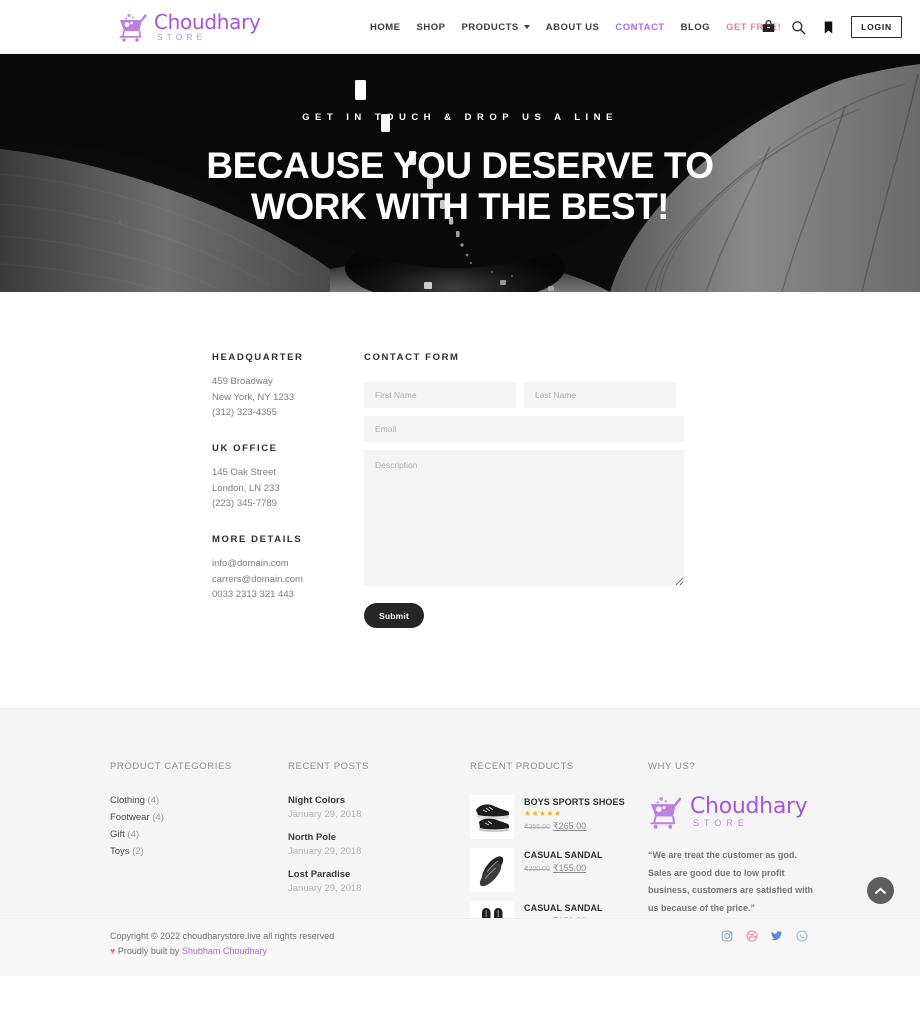 This screenshot has width=920, height=1024. What do you see at coordinates (460, 165) in the screenshot?
I see `hero-title-line-1: BECAUSE YOU DESERVE TO` at bounding box center [460, 165].